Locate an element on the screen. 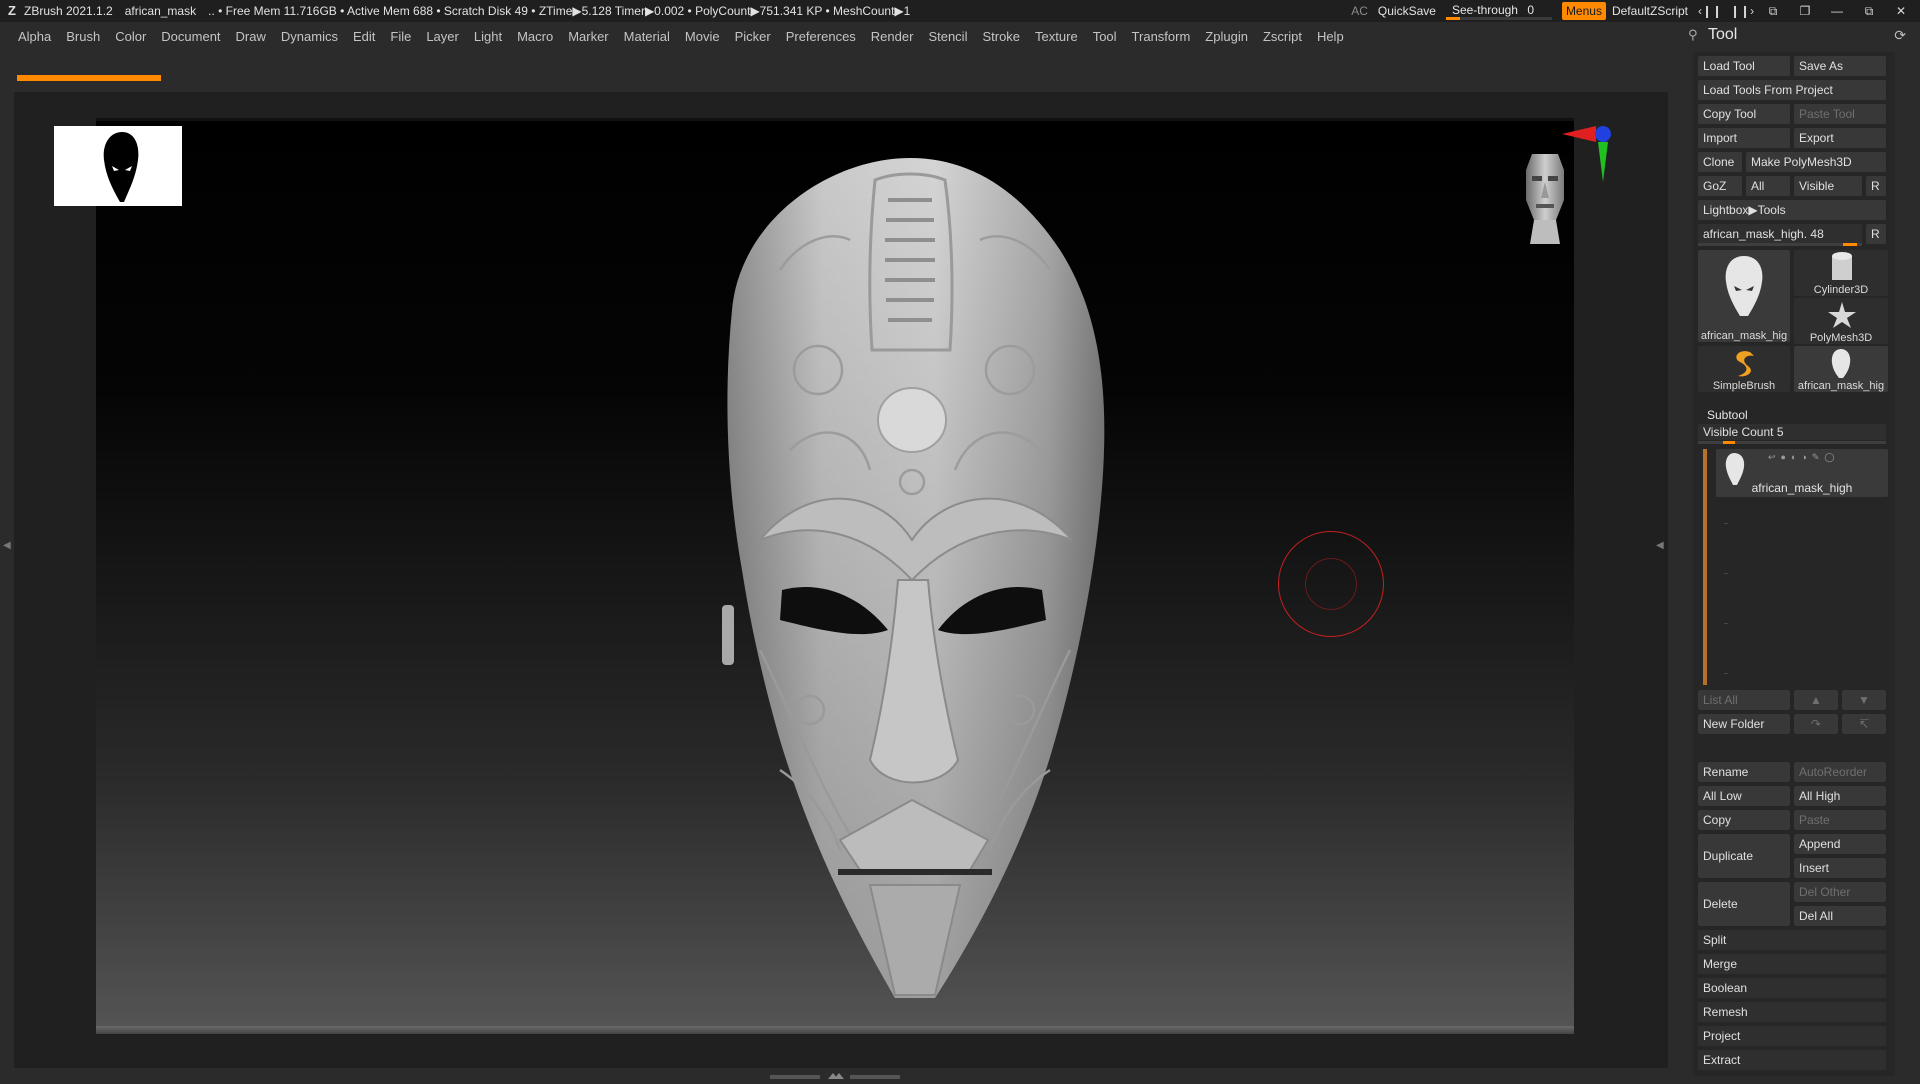 This screenshot has height=1084, width=1920. new-folder-button: New Folder is located at coordinates (1744, 724).